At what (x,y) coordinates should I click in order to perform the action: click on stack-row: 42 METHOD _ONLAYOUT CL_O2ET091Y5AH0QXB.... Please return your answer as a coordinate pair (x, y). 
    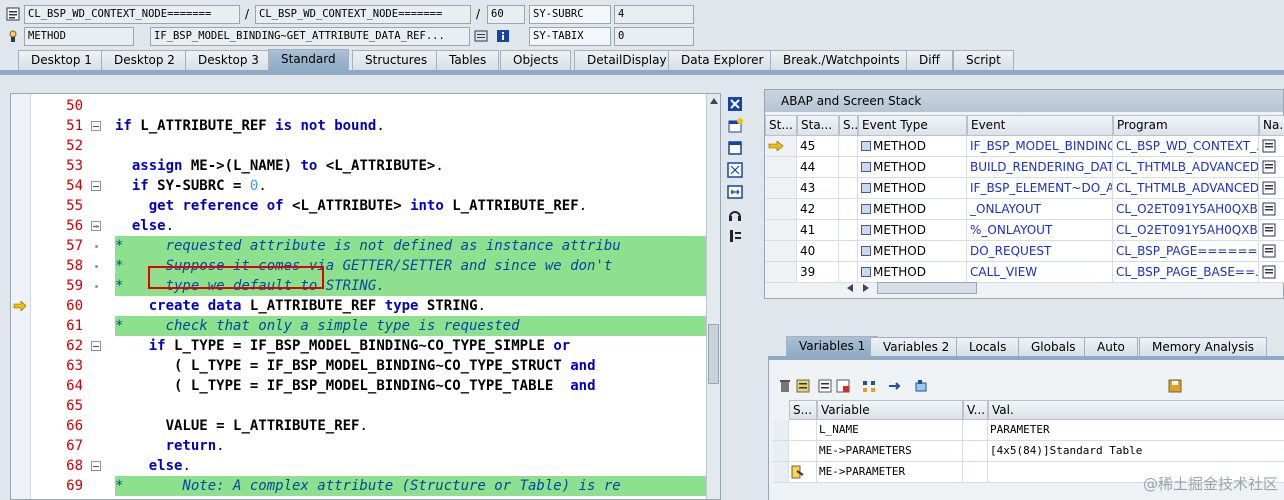
    Looking at the image, I should click on (1024, 209).